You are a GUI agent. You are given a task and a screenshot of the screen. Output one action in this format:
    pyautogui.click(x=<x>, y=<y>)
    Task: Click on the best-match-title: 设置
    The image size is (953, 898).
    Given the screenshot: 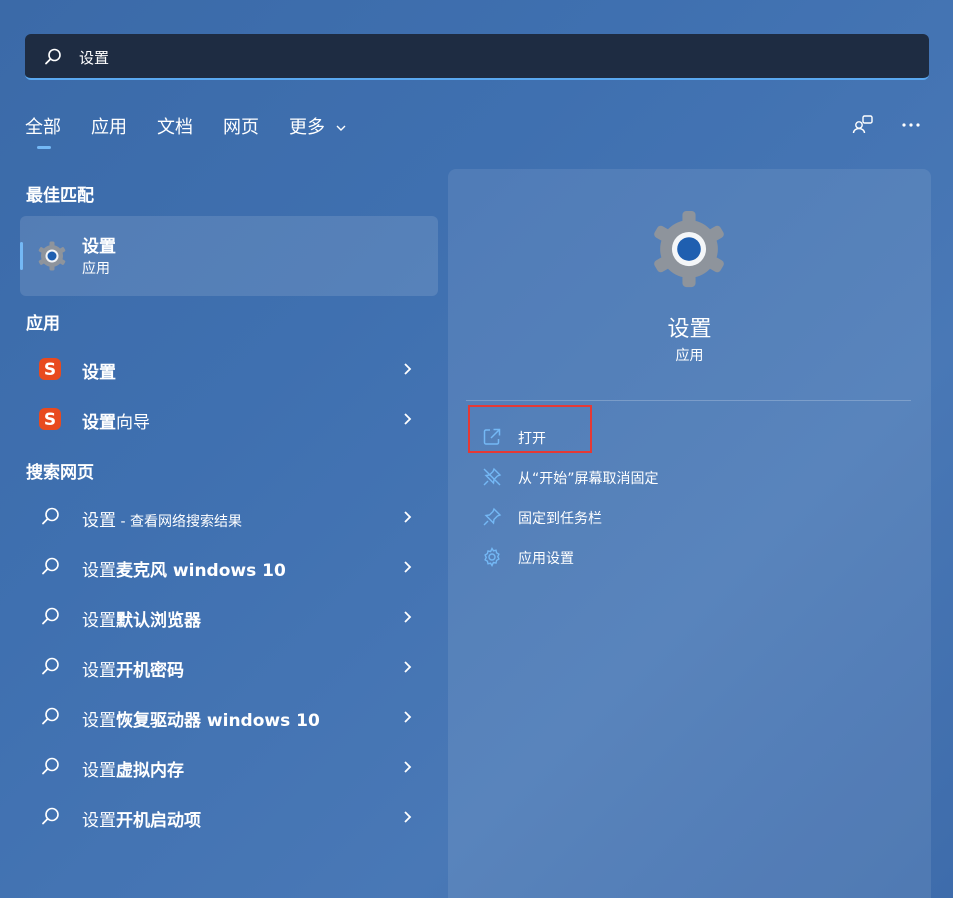 What is the action you would take?
    pyautogui.click(x=99, y=247)
    